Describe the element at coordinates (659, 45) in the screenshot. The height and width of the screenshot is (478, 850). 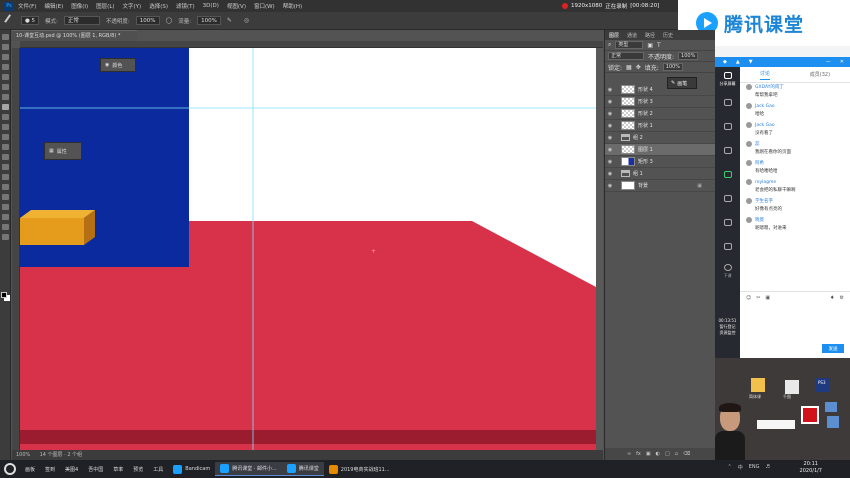
I see `filter-text-icon: T` at that location.